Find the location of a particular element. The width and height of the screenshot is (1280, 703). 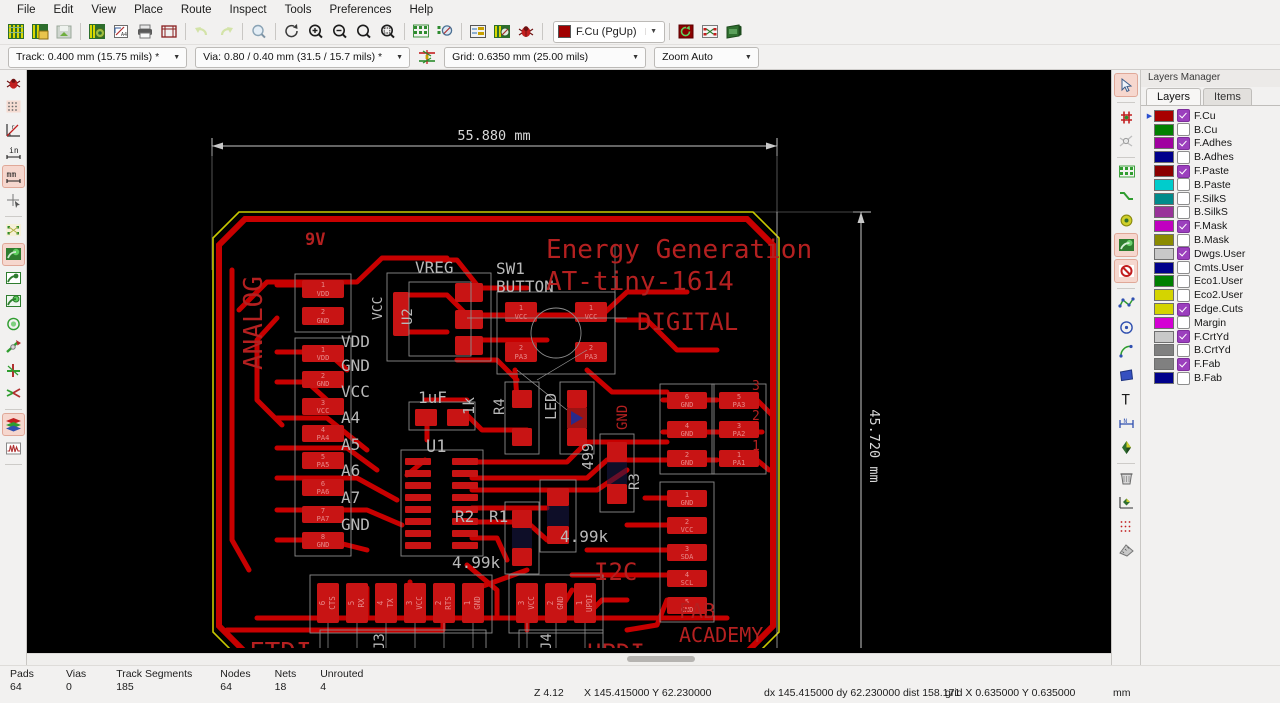

menu-preferences: Preferences is located at coordinates (360, 10).